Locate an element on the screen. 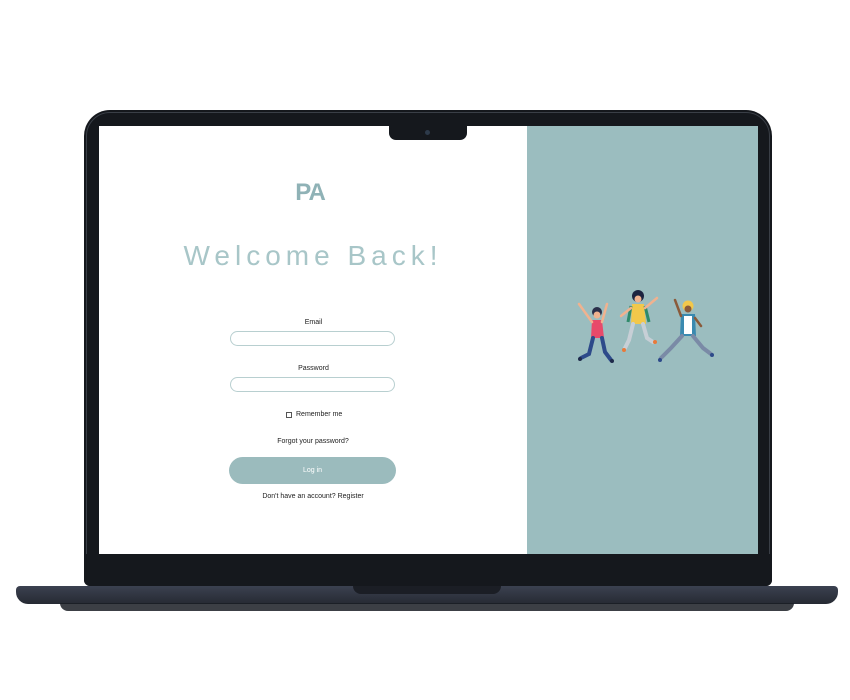 Image resolution: width=850 pixels, height=700 pixels. welcome-heading: Welcome Back! is located at coordinates (313, 255).